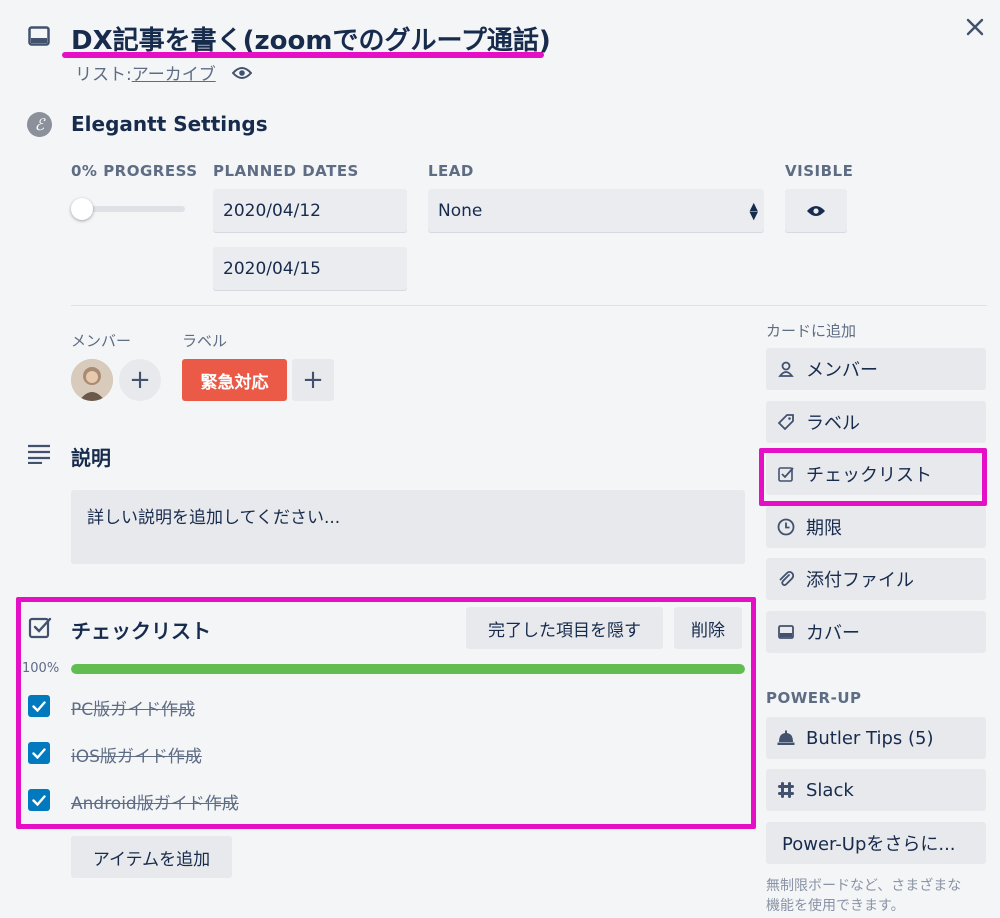  I want to click on title-underline-annotation, so click(303, 55).